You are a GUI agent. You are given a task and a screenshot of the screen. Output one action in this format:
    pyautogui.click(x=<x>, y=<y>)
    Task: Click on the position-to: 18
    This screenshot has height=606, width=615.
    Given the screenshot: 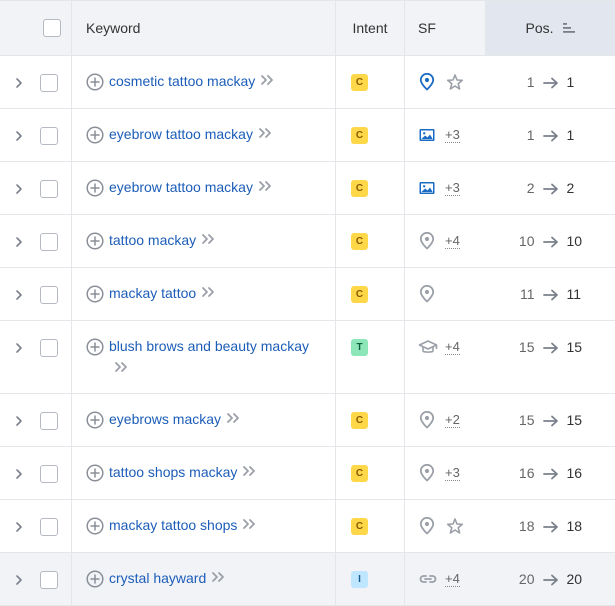 What is the action you would take?
    pyautogui.click(x=574, y=526)
    